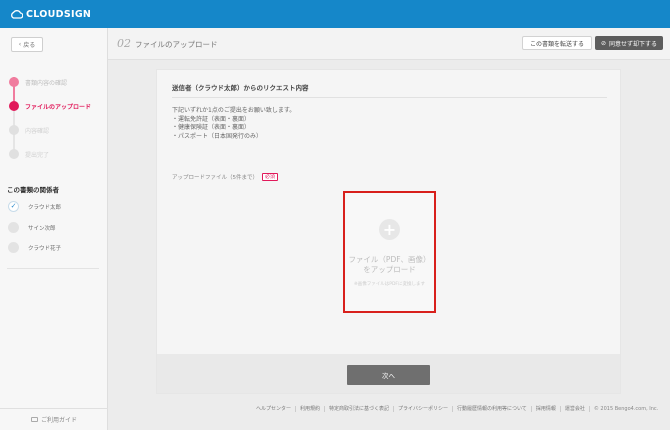 The image size is (670, 430). Describe the element at coordinates (492, 409) in the screenshot. I see `footer-link-behavior: 行動履歴情報の利用等について` at that location.